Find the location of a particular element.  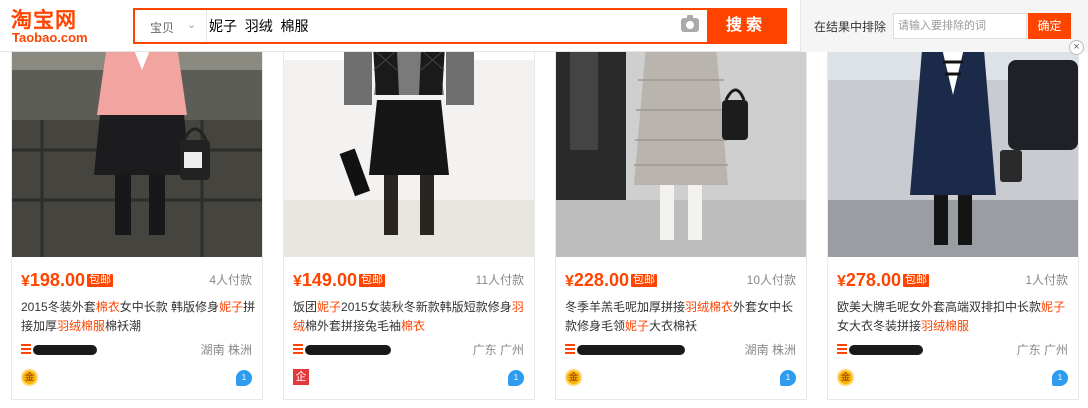

search-button: 搜索 is located at coordinates (746, 26).